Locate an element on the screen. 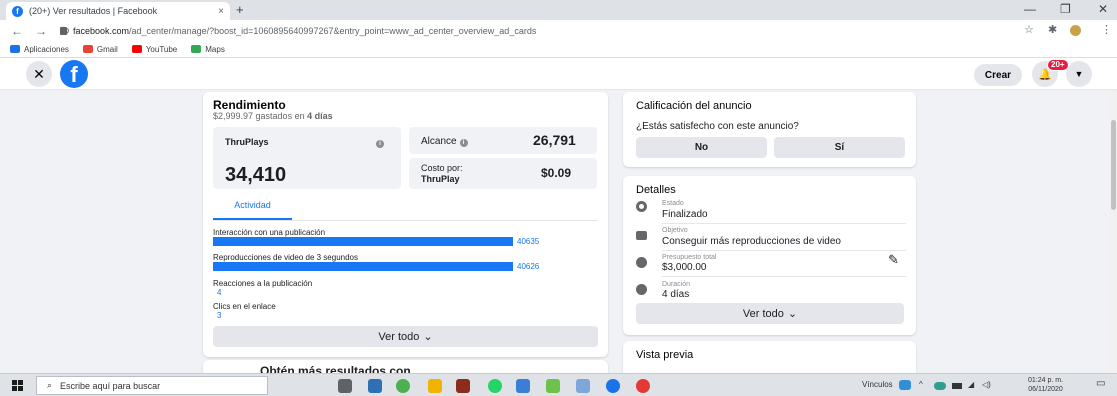 The width and height of the screenshot is (1117, 396). battery-icon is located at coordinates (957, 386).